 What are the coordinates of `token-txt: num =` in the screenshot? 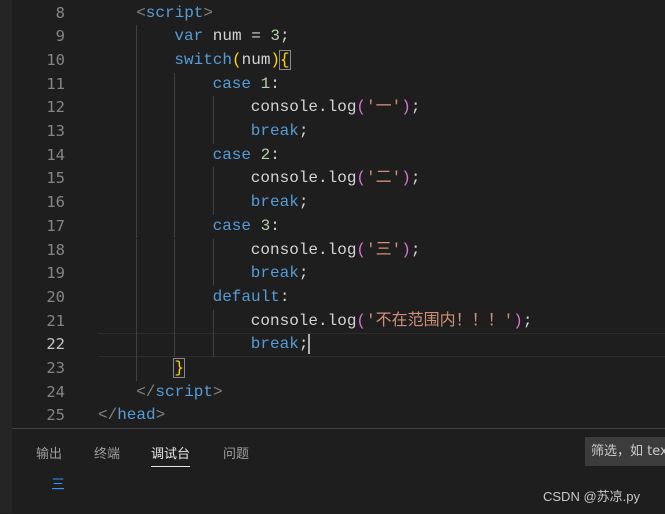 It's located at (237, 36).